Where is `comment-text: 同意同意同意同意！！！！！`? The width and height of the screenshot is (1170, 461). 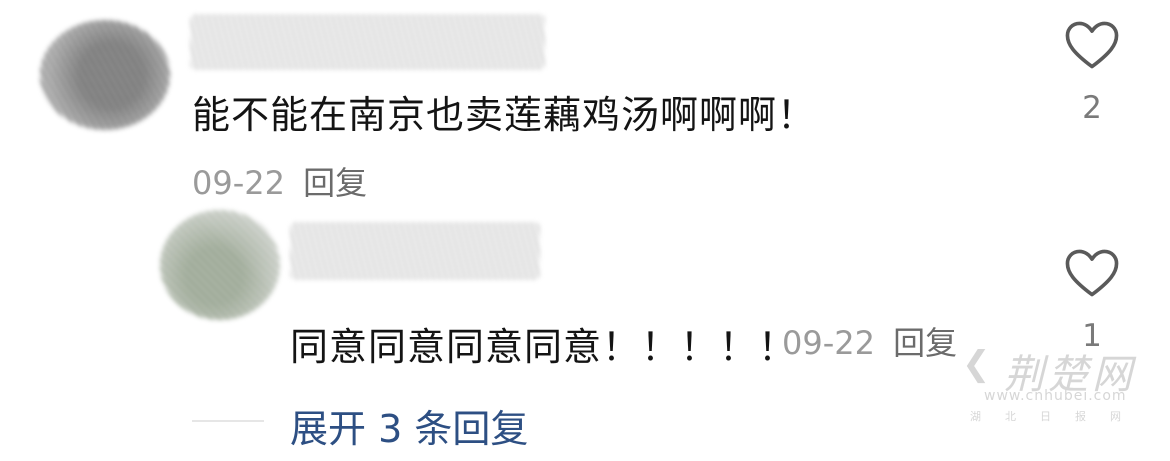 comment-text: 同意同意同意同意！！！！！ is located at coordinates (544, 347).